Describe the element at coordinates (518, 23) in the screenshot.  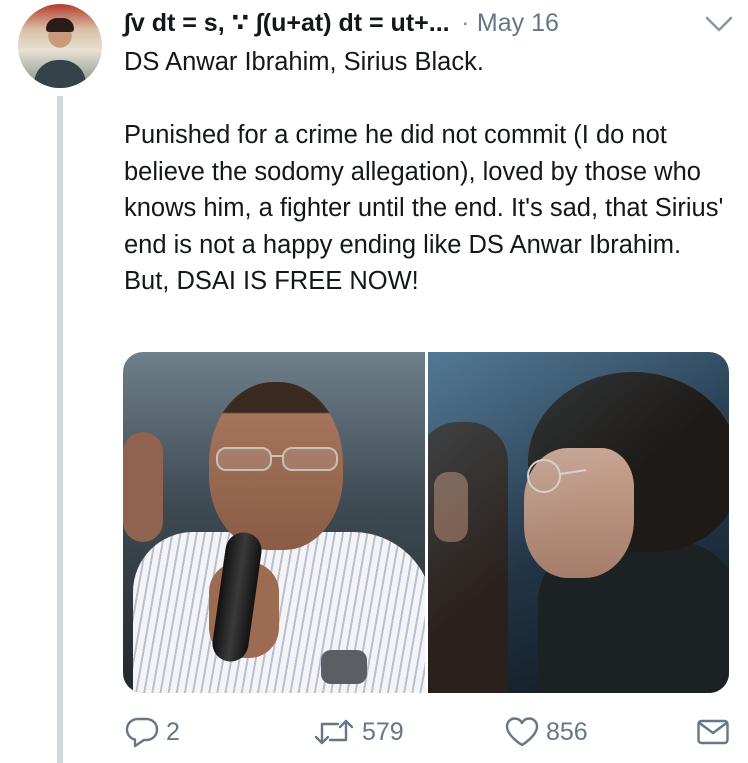
I see `tweet-date: May 16` at that location.